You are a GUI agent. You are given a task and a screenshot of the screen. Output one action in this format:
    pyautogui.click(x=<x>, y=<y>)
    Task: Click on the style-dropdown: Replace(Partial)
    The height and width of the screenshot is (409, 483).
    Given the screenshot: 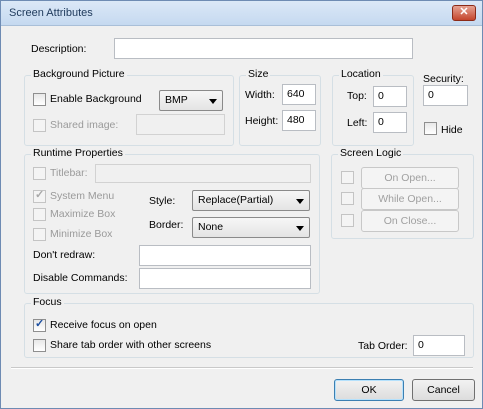 What is the action you would take?
    pyautogui.click(x=251, y=200)
    